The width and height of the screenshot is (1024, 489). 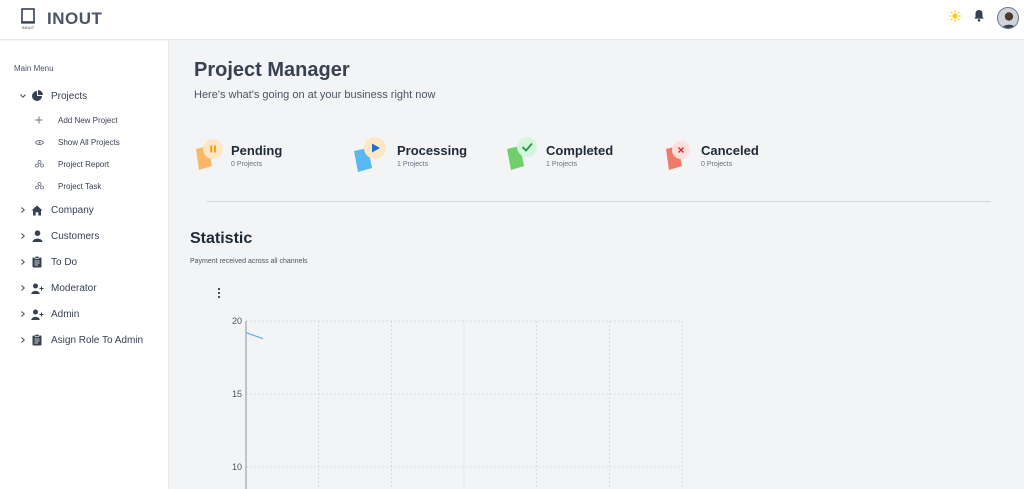 I want to click on sun-icon, so click(x=955, y=18).